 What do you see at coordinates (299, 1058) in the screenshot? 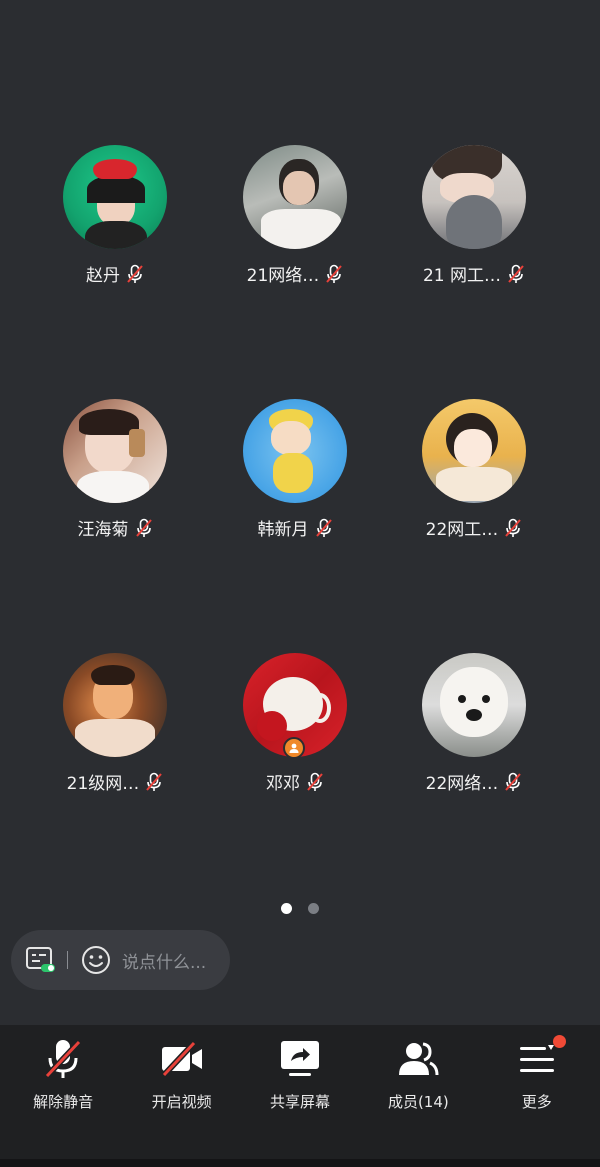
I see `share-screen-icon` at bounding box center [299, 1058].